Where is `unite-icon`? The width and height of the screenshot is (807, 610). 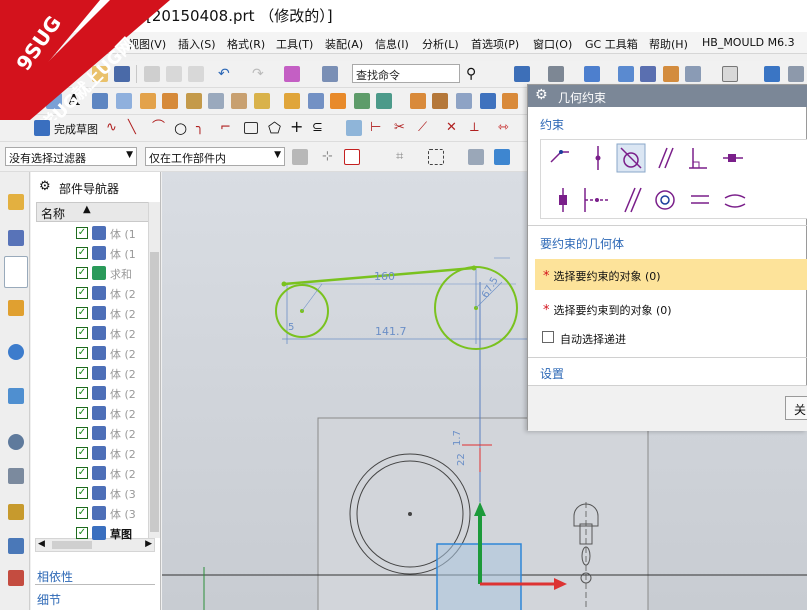
unite-icon is located at coordinates (362, 101).